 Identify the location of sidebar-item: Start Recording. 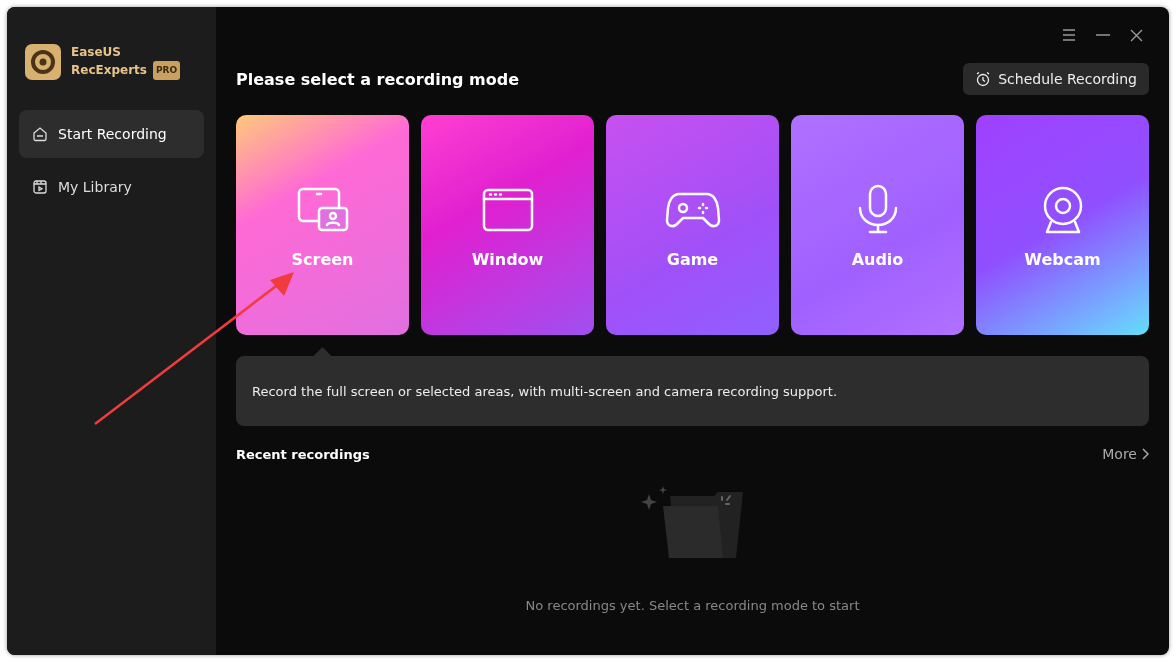
(111, 134).